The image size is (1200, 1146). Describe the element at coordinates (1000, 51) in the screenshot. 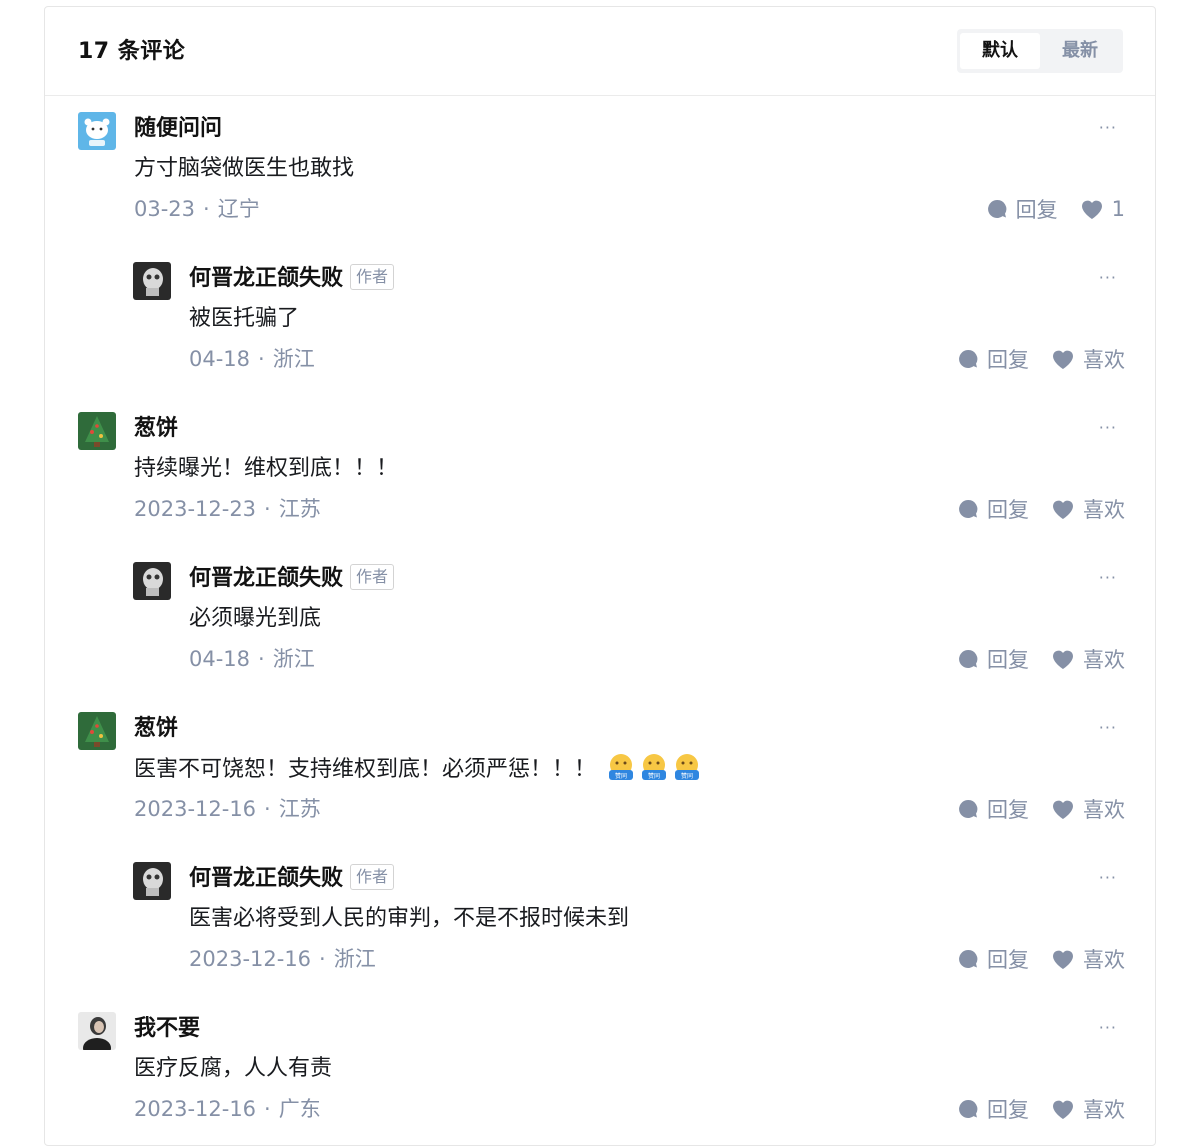

I see `sort-default-button: 默认` at that location.